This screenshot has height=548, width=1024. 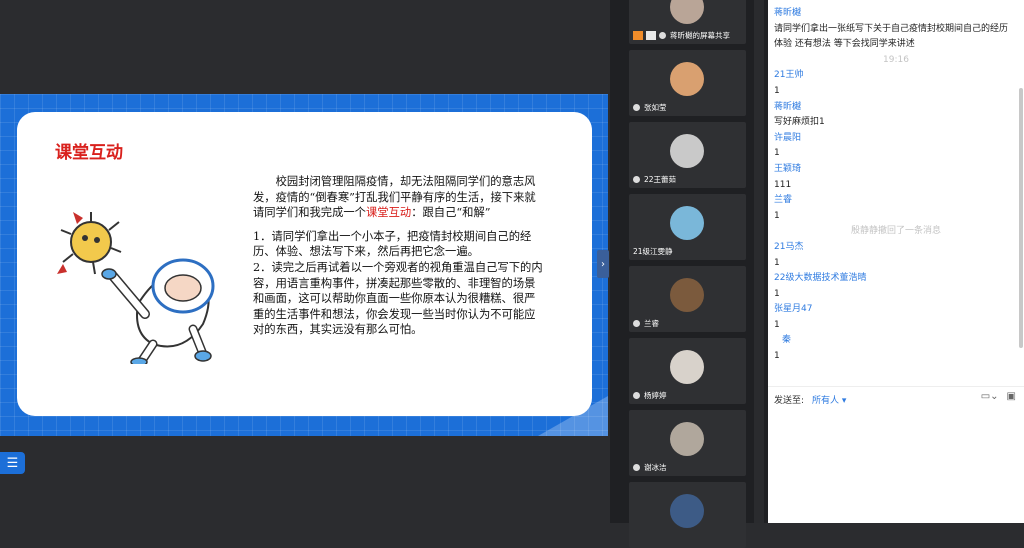 What do you see at coordinates (687, 515) in the screenshot?
I see `video-tile` at bounding box center [687, 515].